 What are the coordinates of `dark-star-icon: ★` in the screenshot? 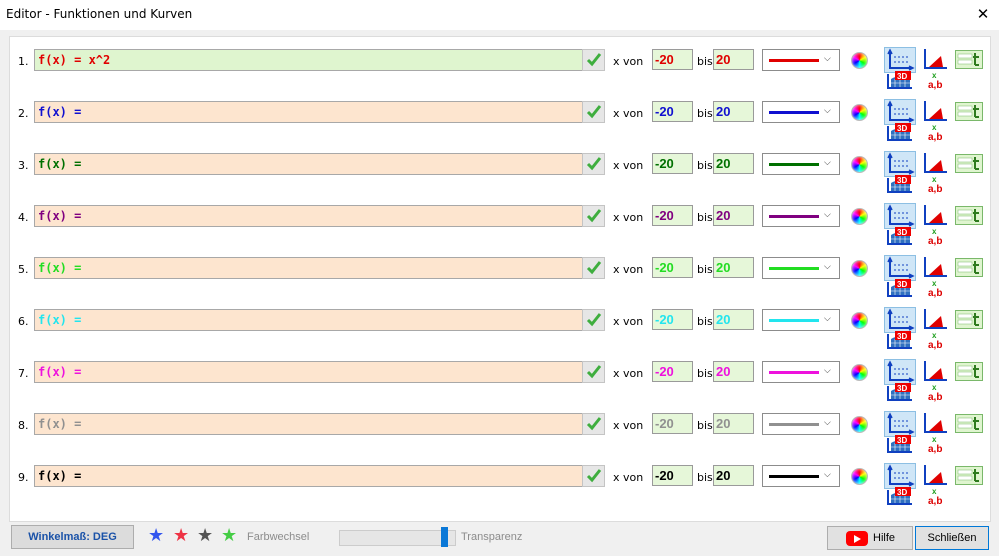 It's located at (205, 536).